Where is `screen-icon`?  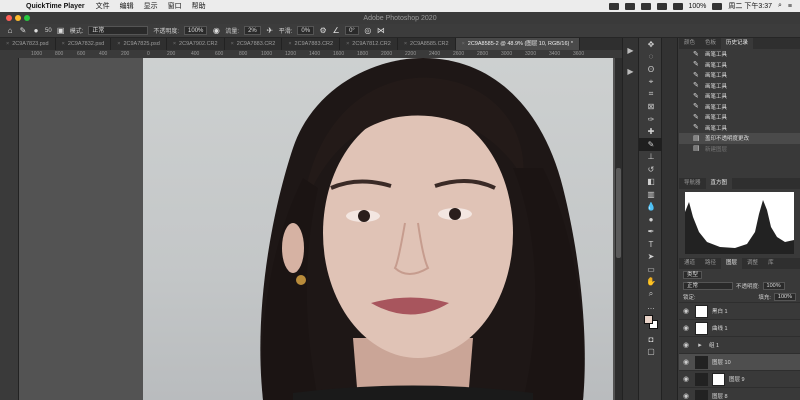
screen-icon is located at coordinates (613, 6).